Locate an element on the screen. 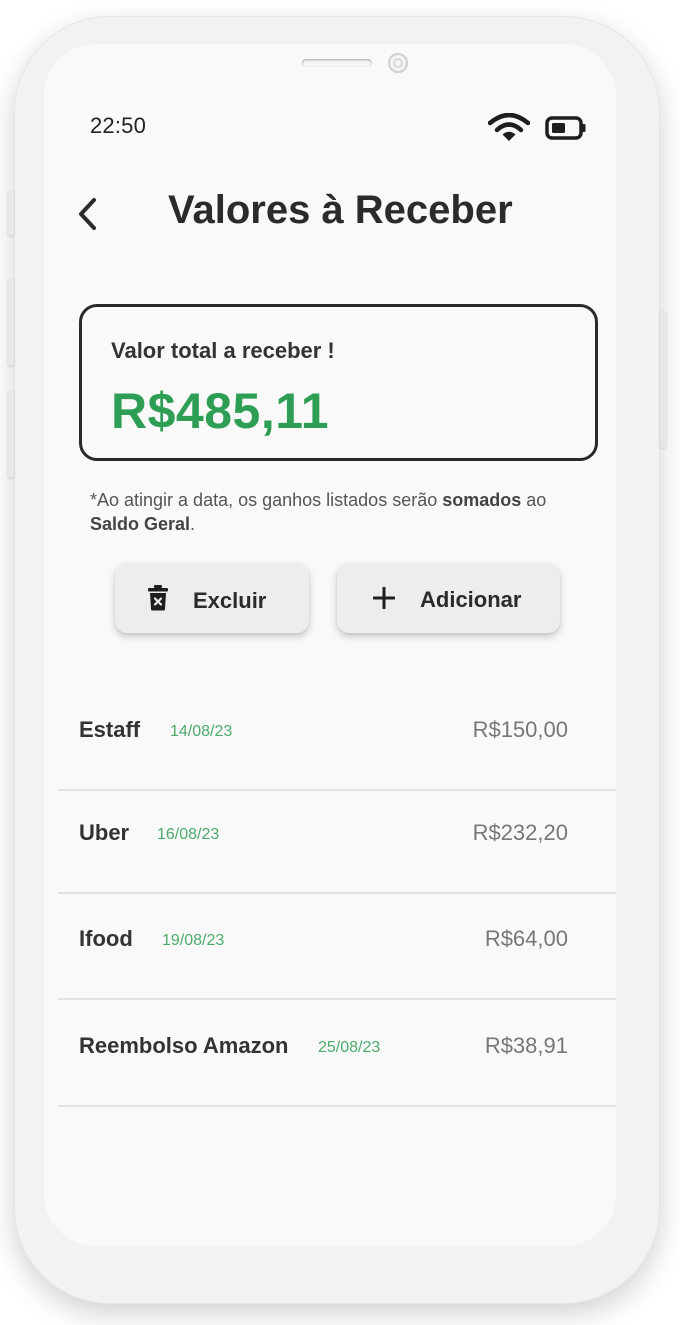 Image resolution: width=680 pixels, height=1325 pixels. note-bold-somados: somados is located at coordinates (482, 500).